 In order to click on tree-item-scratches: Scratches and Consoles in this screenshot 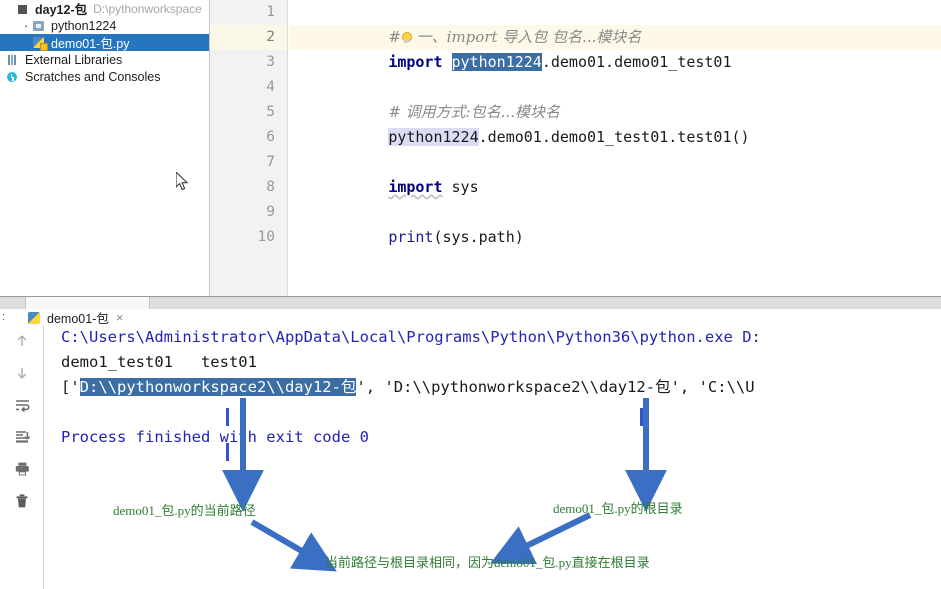, I will do `click(104, 76)`.